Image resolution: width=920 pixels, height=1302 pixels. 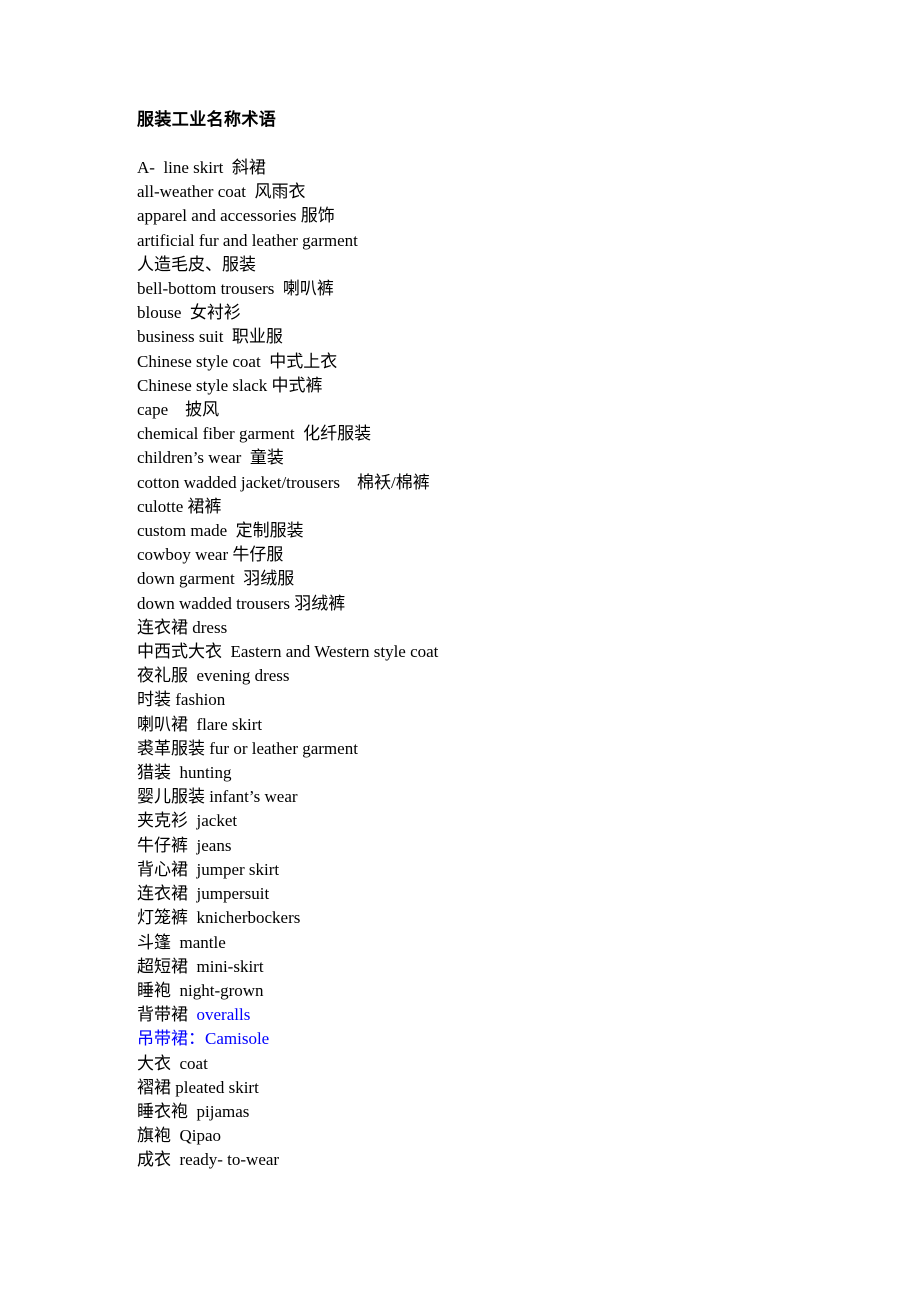 What do you see at coordinates (487, 1064) in the screenshot?
I see `term-line: 大衣 coat` at bounding box center [487, 1064].